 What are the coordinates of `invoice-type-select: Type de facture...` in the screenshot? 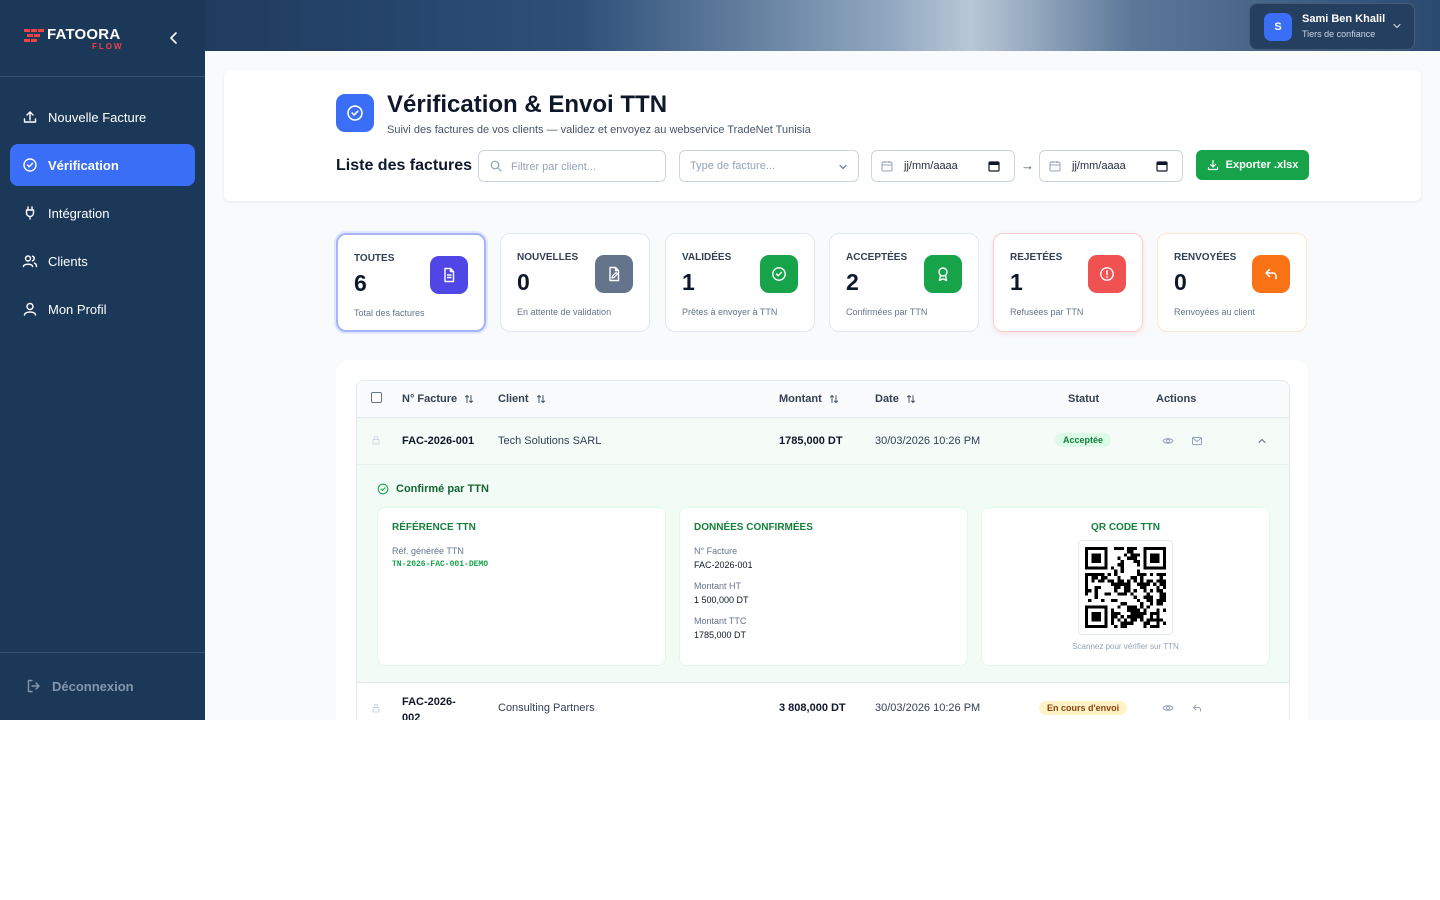 It's located at (769, 166).